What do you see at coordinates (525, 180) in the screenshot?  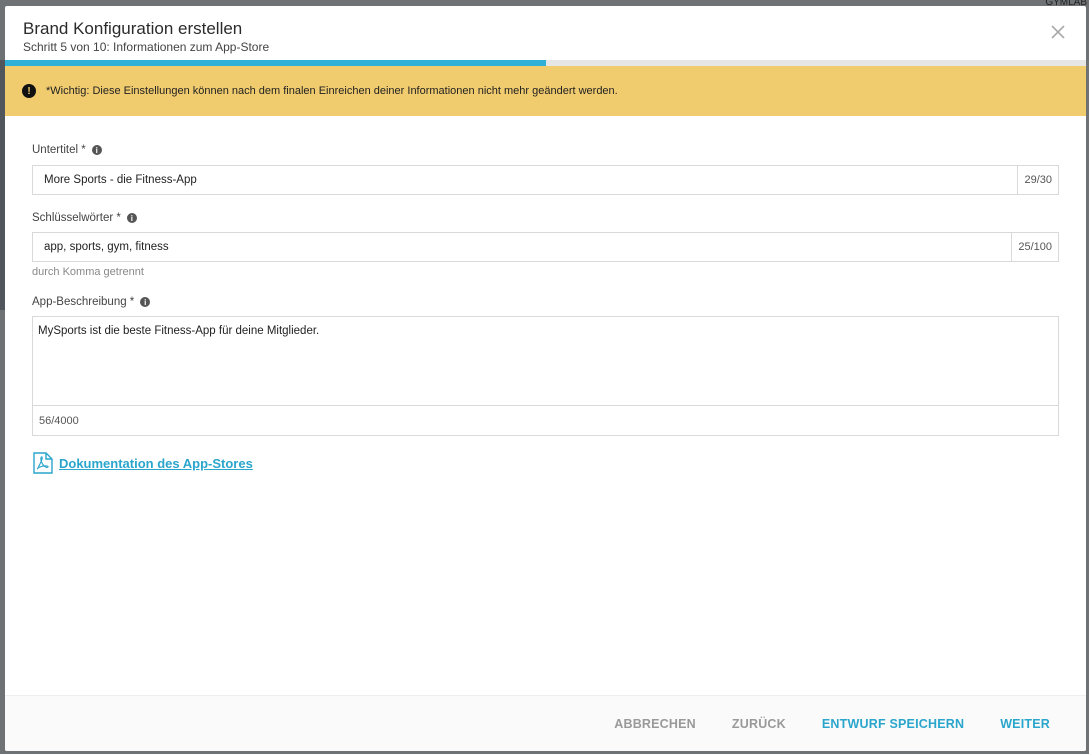 I see `subtitle-input-value: More Sports - die Fitness-App` at bounding box center [525, 180].